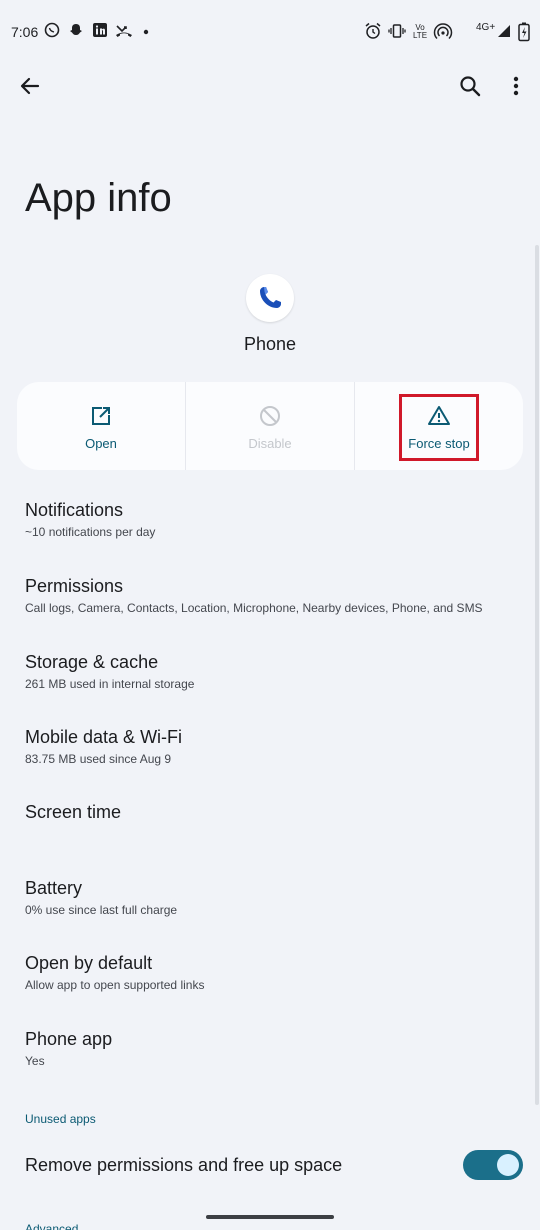 The image size is (540, 1230). Describe the element at coordinates (90, 532) in the screenshot. I see `item-summary: ~10 notifications per day` at that location.